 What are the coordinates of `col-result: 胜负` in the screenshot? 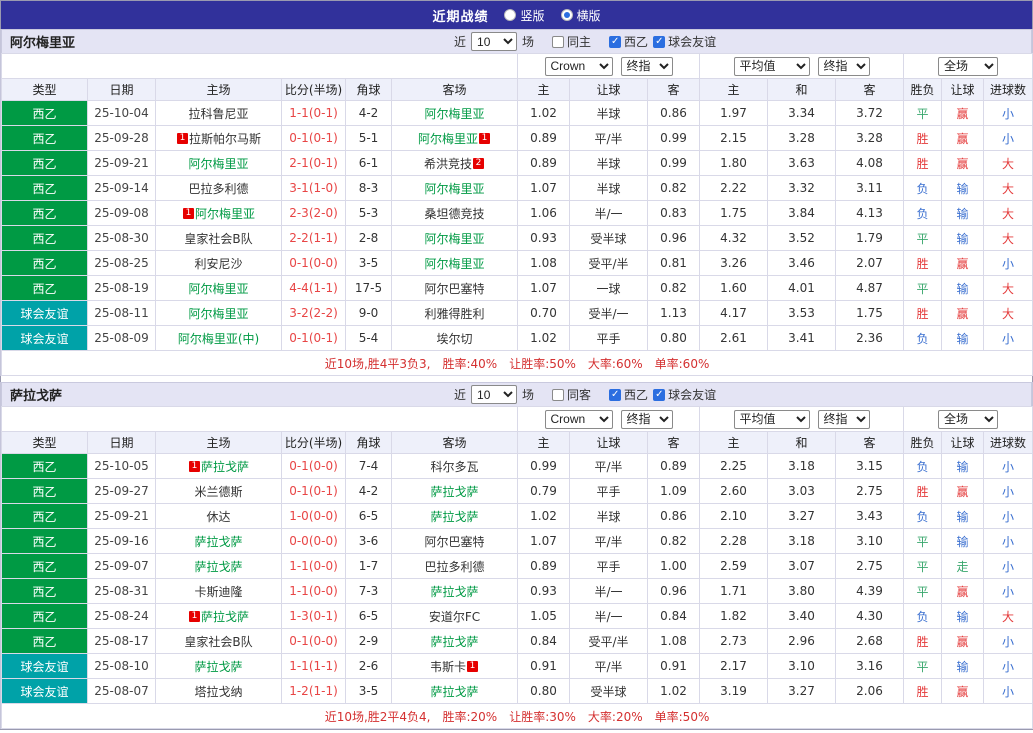 It's located at (923, 442).